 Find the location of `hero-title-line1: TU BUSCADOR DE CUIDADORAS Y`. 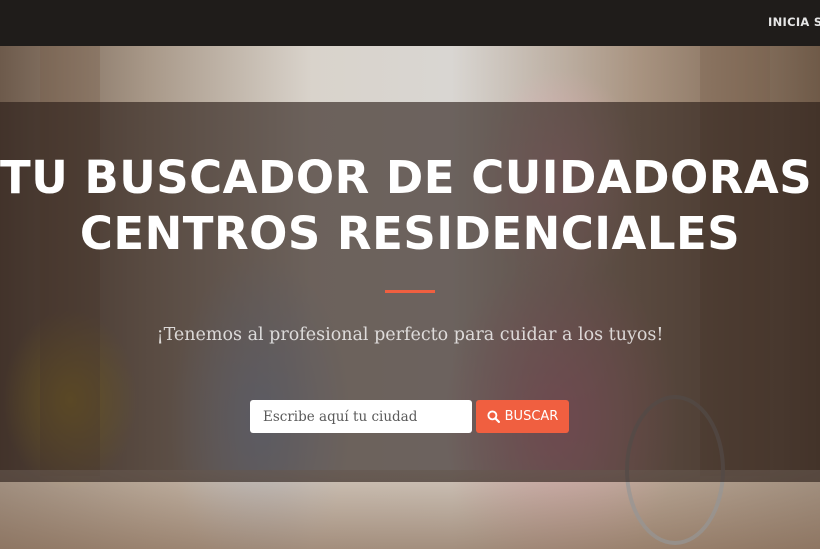

hero-title-line1: TU BUSCADOR DE CUIDADORAS Y is located at coordinates (410, 177).